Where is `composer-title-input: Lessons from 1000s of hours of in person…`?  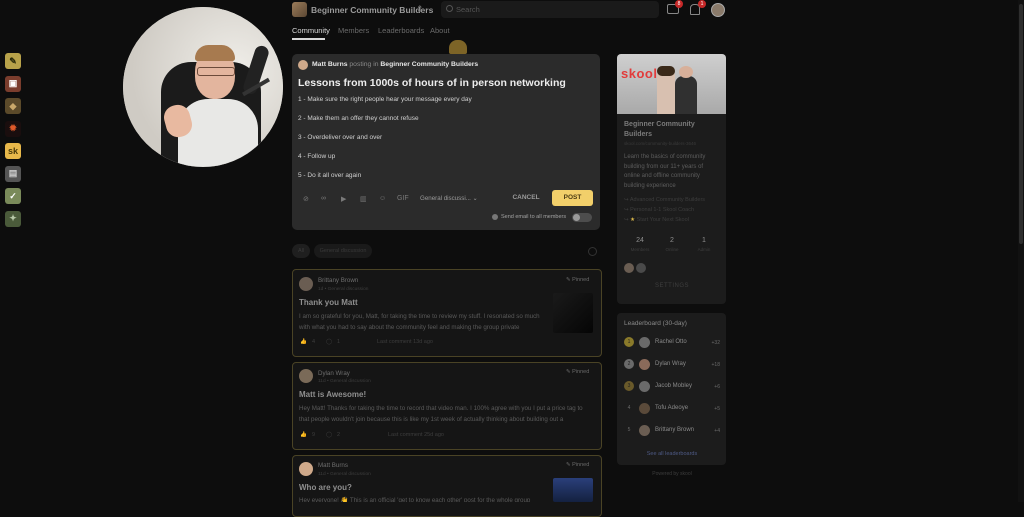
composer-title-input: Lessons from 1000s of hours of in person… is located at coordinates (432, 83).